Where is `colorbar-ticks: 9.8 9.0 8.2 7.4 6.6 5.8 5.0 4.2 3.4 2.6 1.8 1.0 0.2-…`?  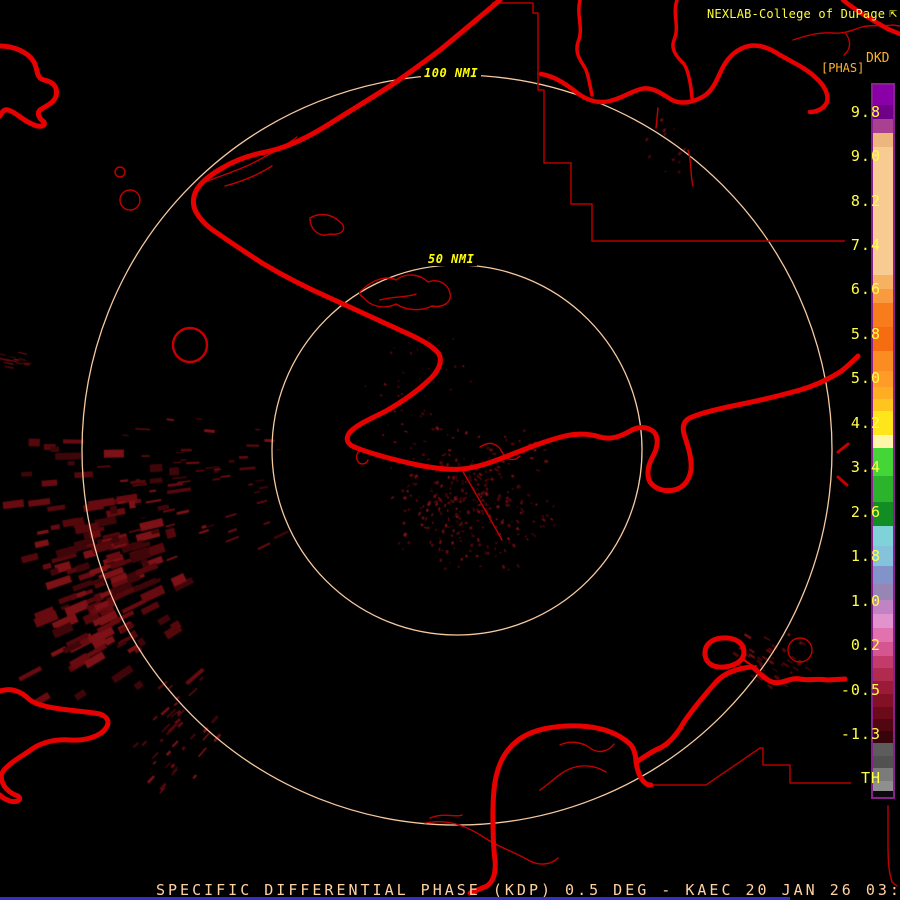 colorbar-ticks: 9.8 9.0 8.2 7.4 6.6 5.8 5.0 4.2 3.4 2.6 1.8 1.0 0.2-… is located at coordinates (860, 445).